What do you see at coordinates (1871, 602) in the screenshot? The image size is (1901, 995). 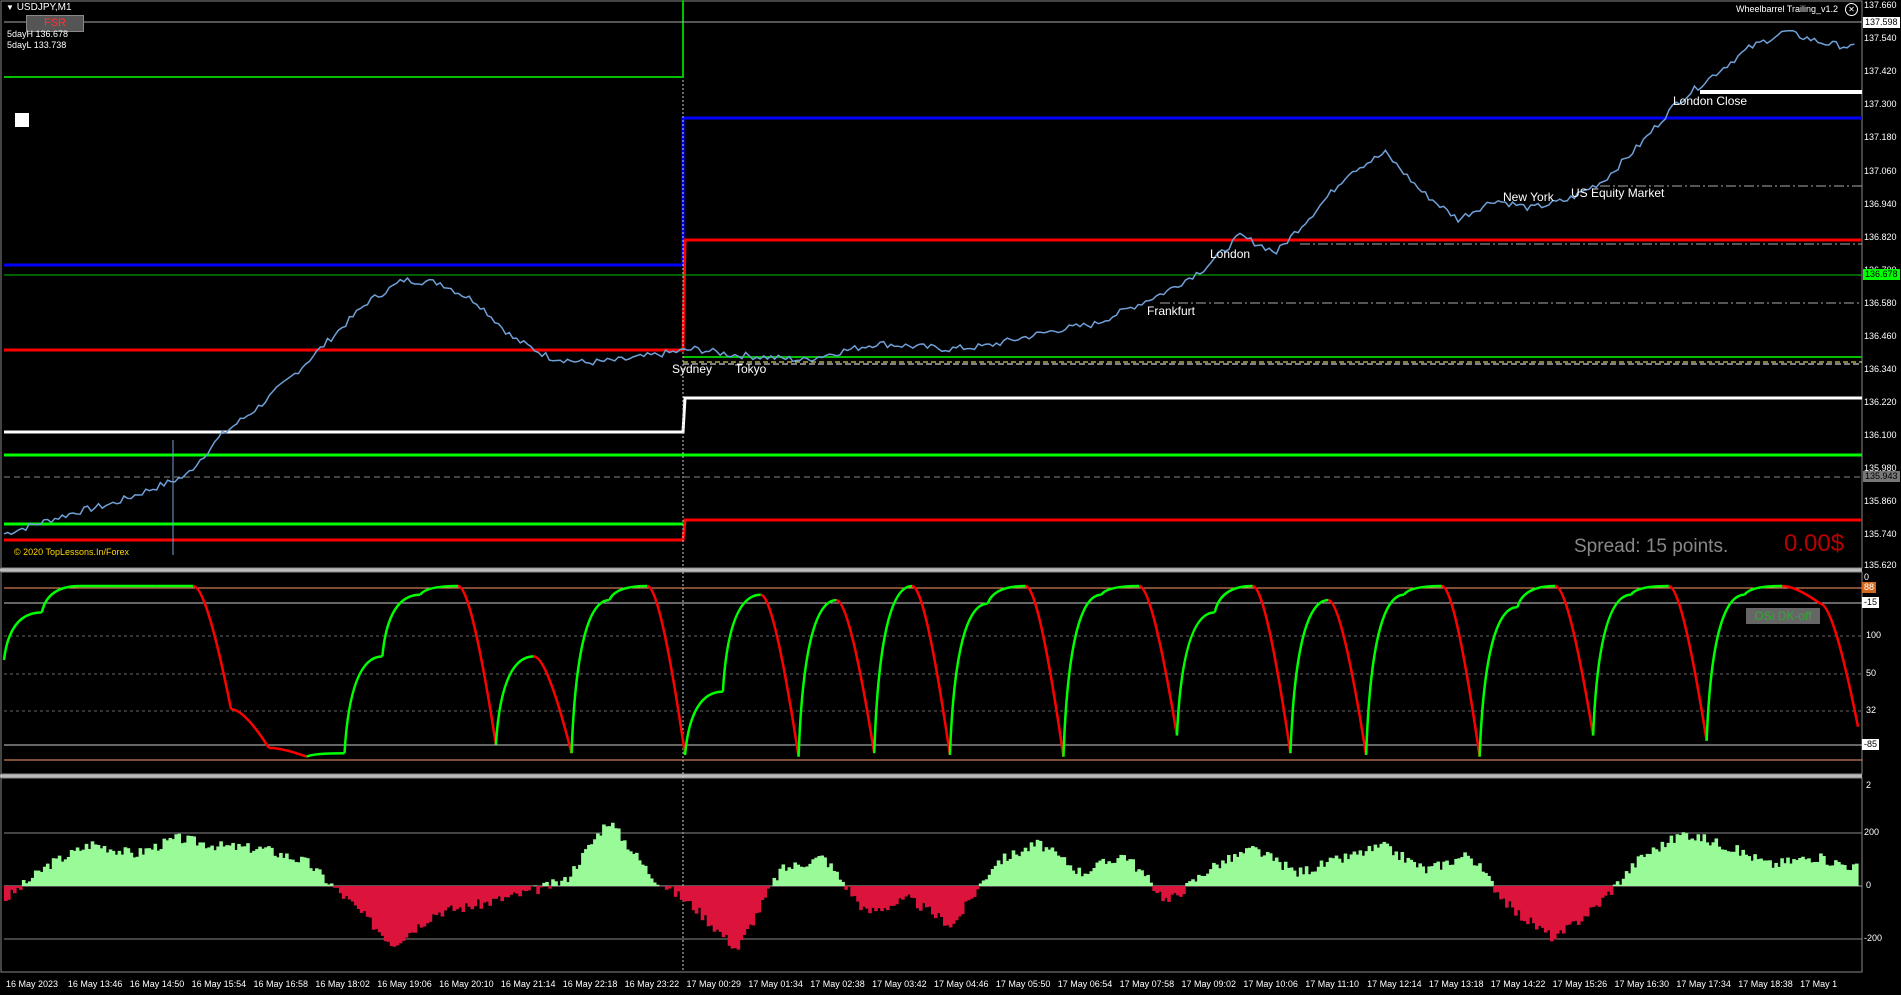 I see `osc-badge: -15` at bounding box center [1871, 602].